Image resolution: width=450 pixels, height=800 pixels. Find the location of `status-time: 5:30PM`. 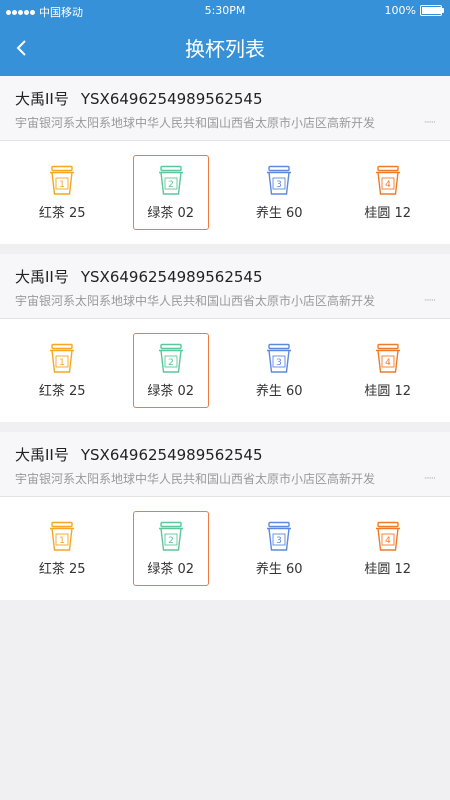

status-time: 5:30PM is located at coordinates (225, 10).